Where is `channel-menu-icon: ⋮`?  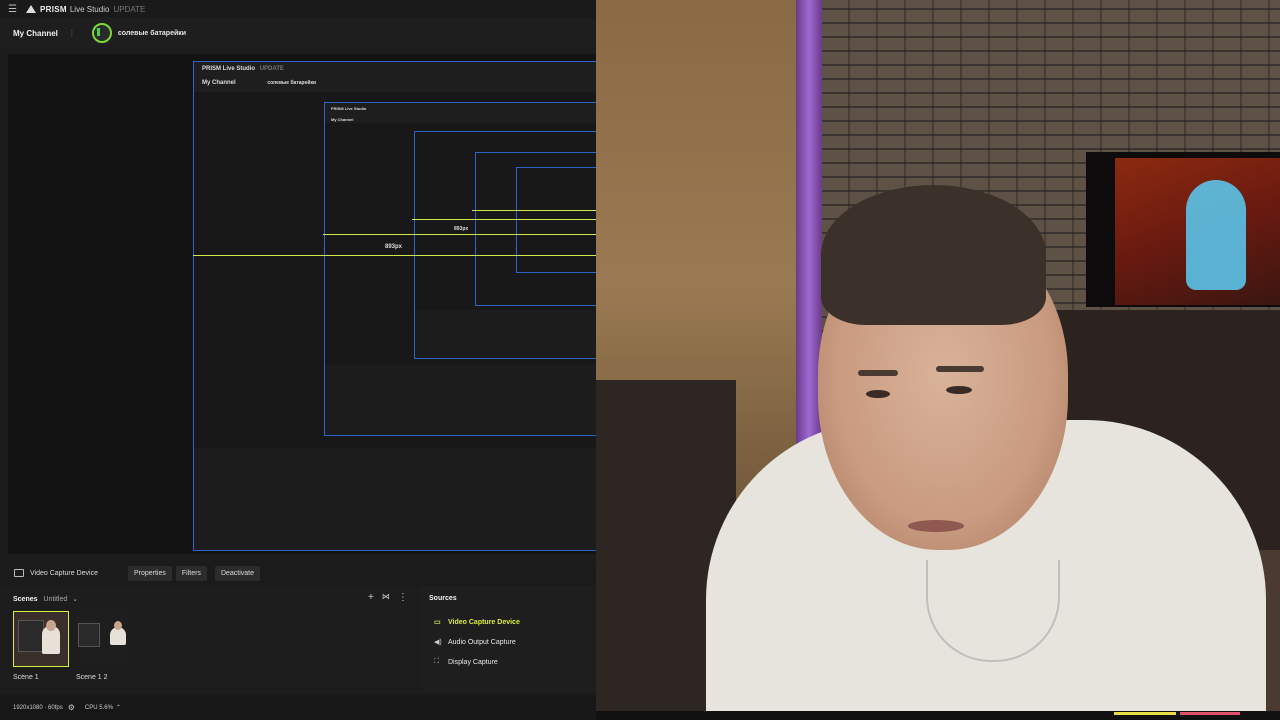 channel-menu-icon: ⋮ is located at coordinates (72, 33).